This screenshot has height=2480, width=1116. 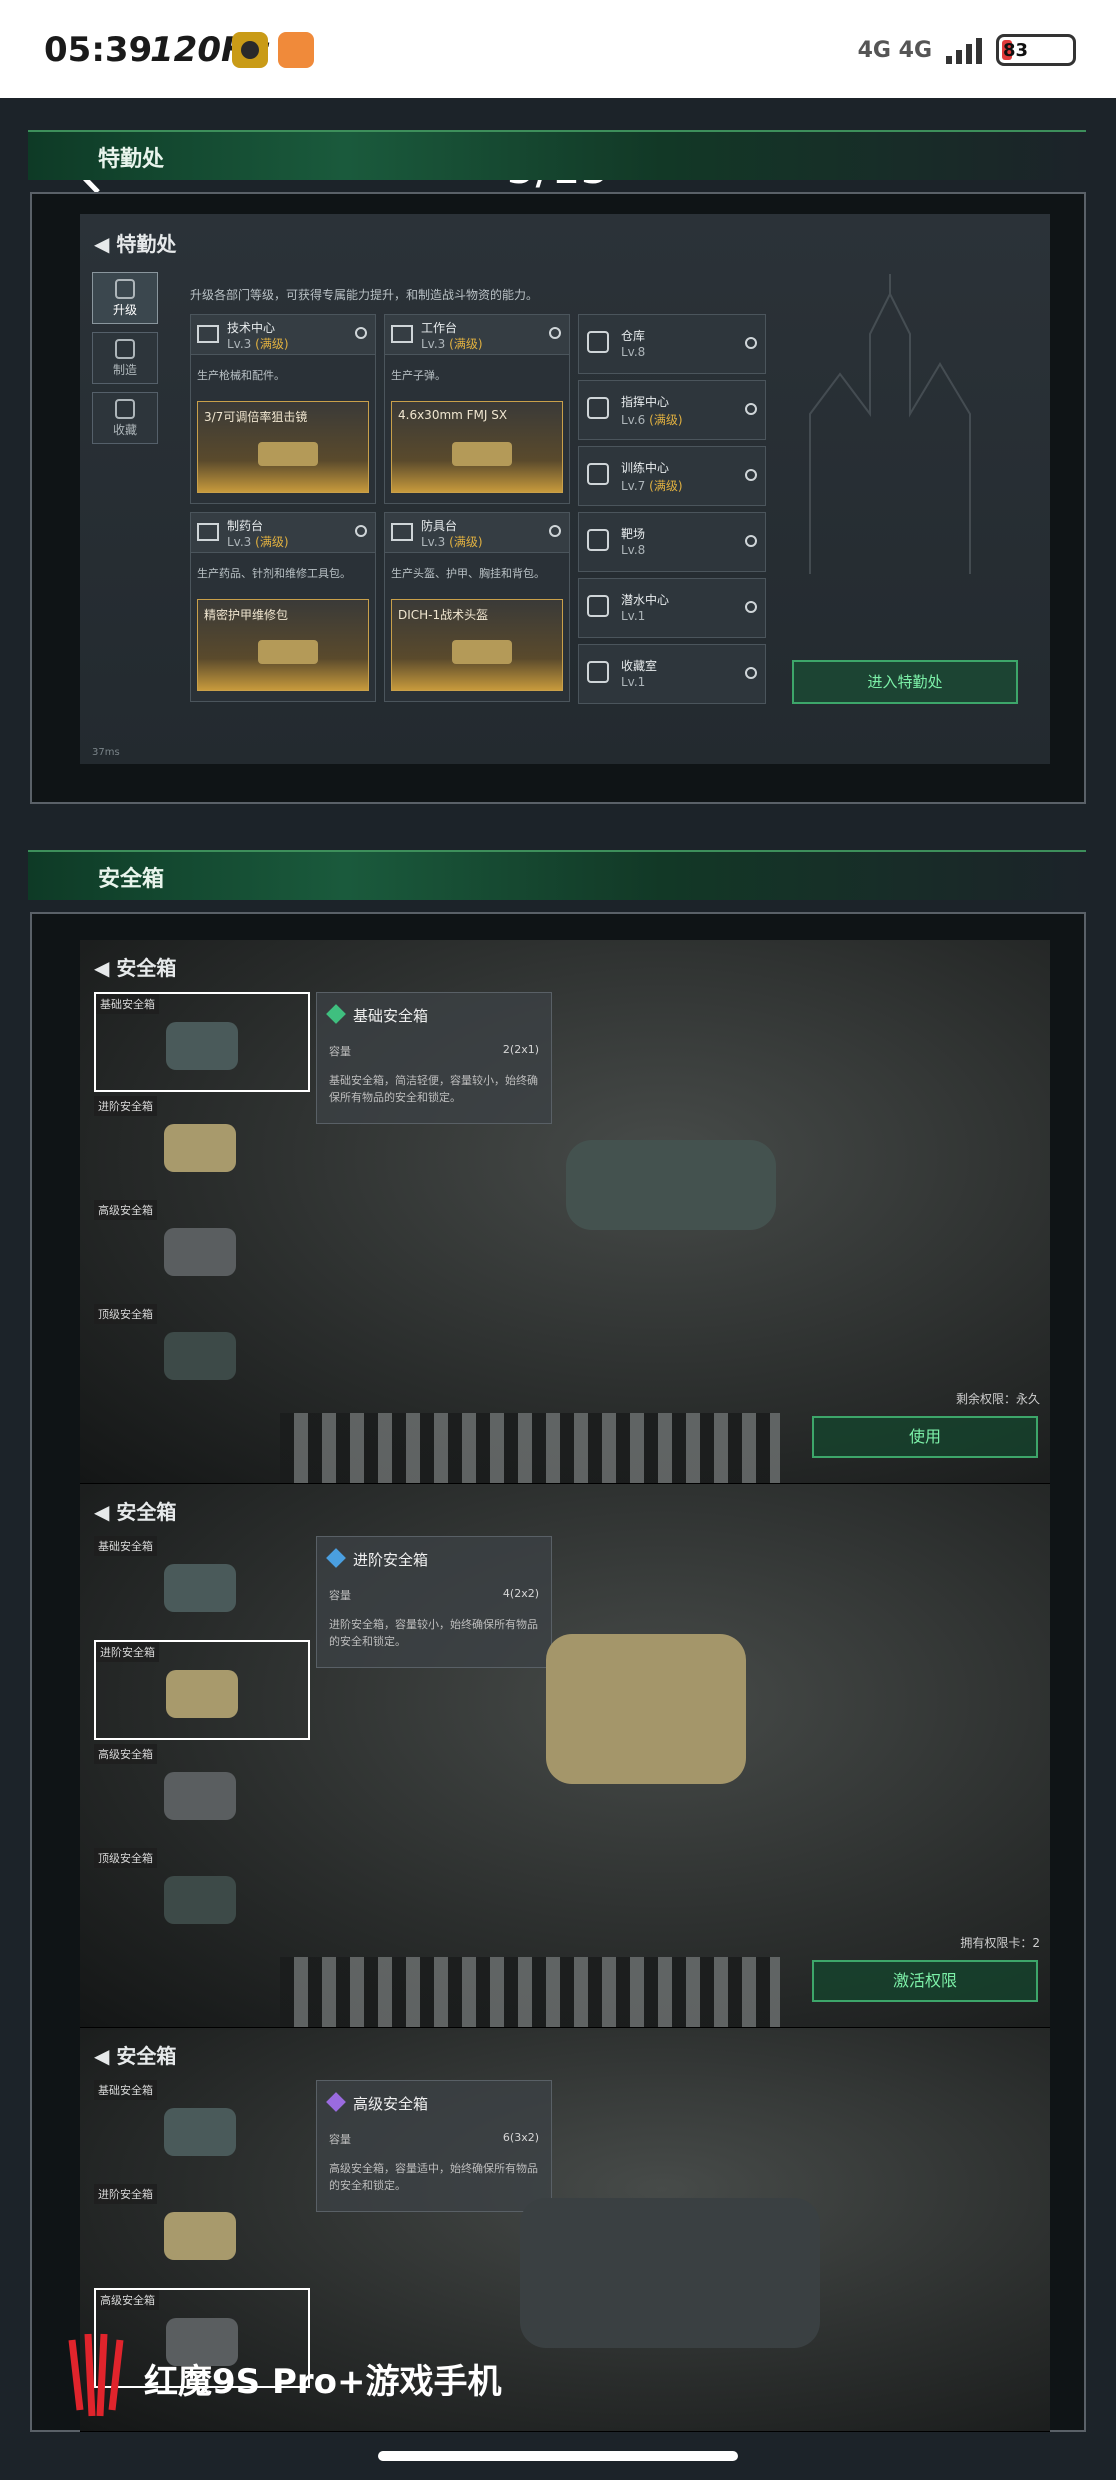 I want to click on facility-shooting-range: 靶场 Lv.8, so click(x=672, y=542).